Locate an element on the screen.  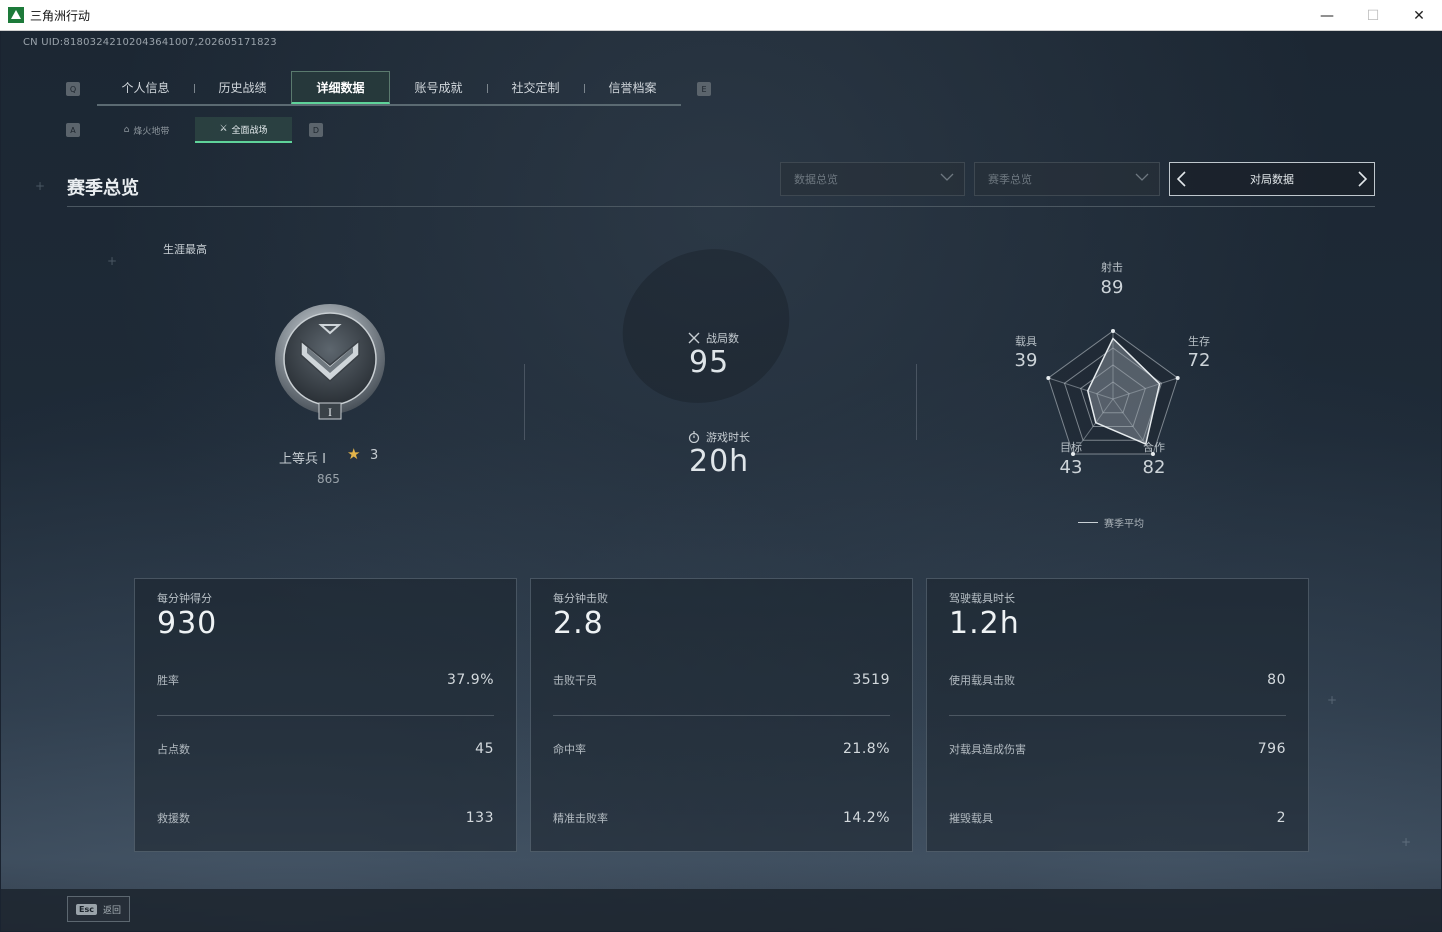
section-title: 赛季总览 is located at coordinates (103, 188).